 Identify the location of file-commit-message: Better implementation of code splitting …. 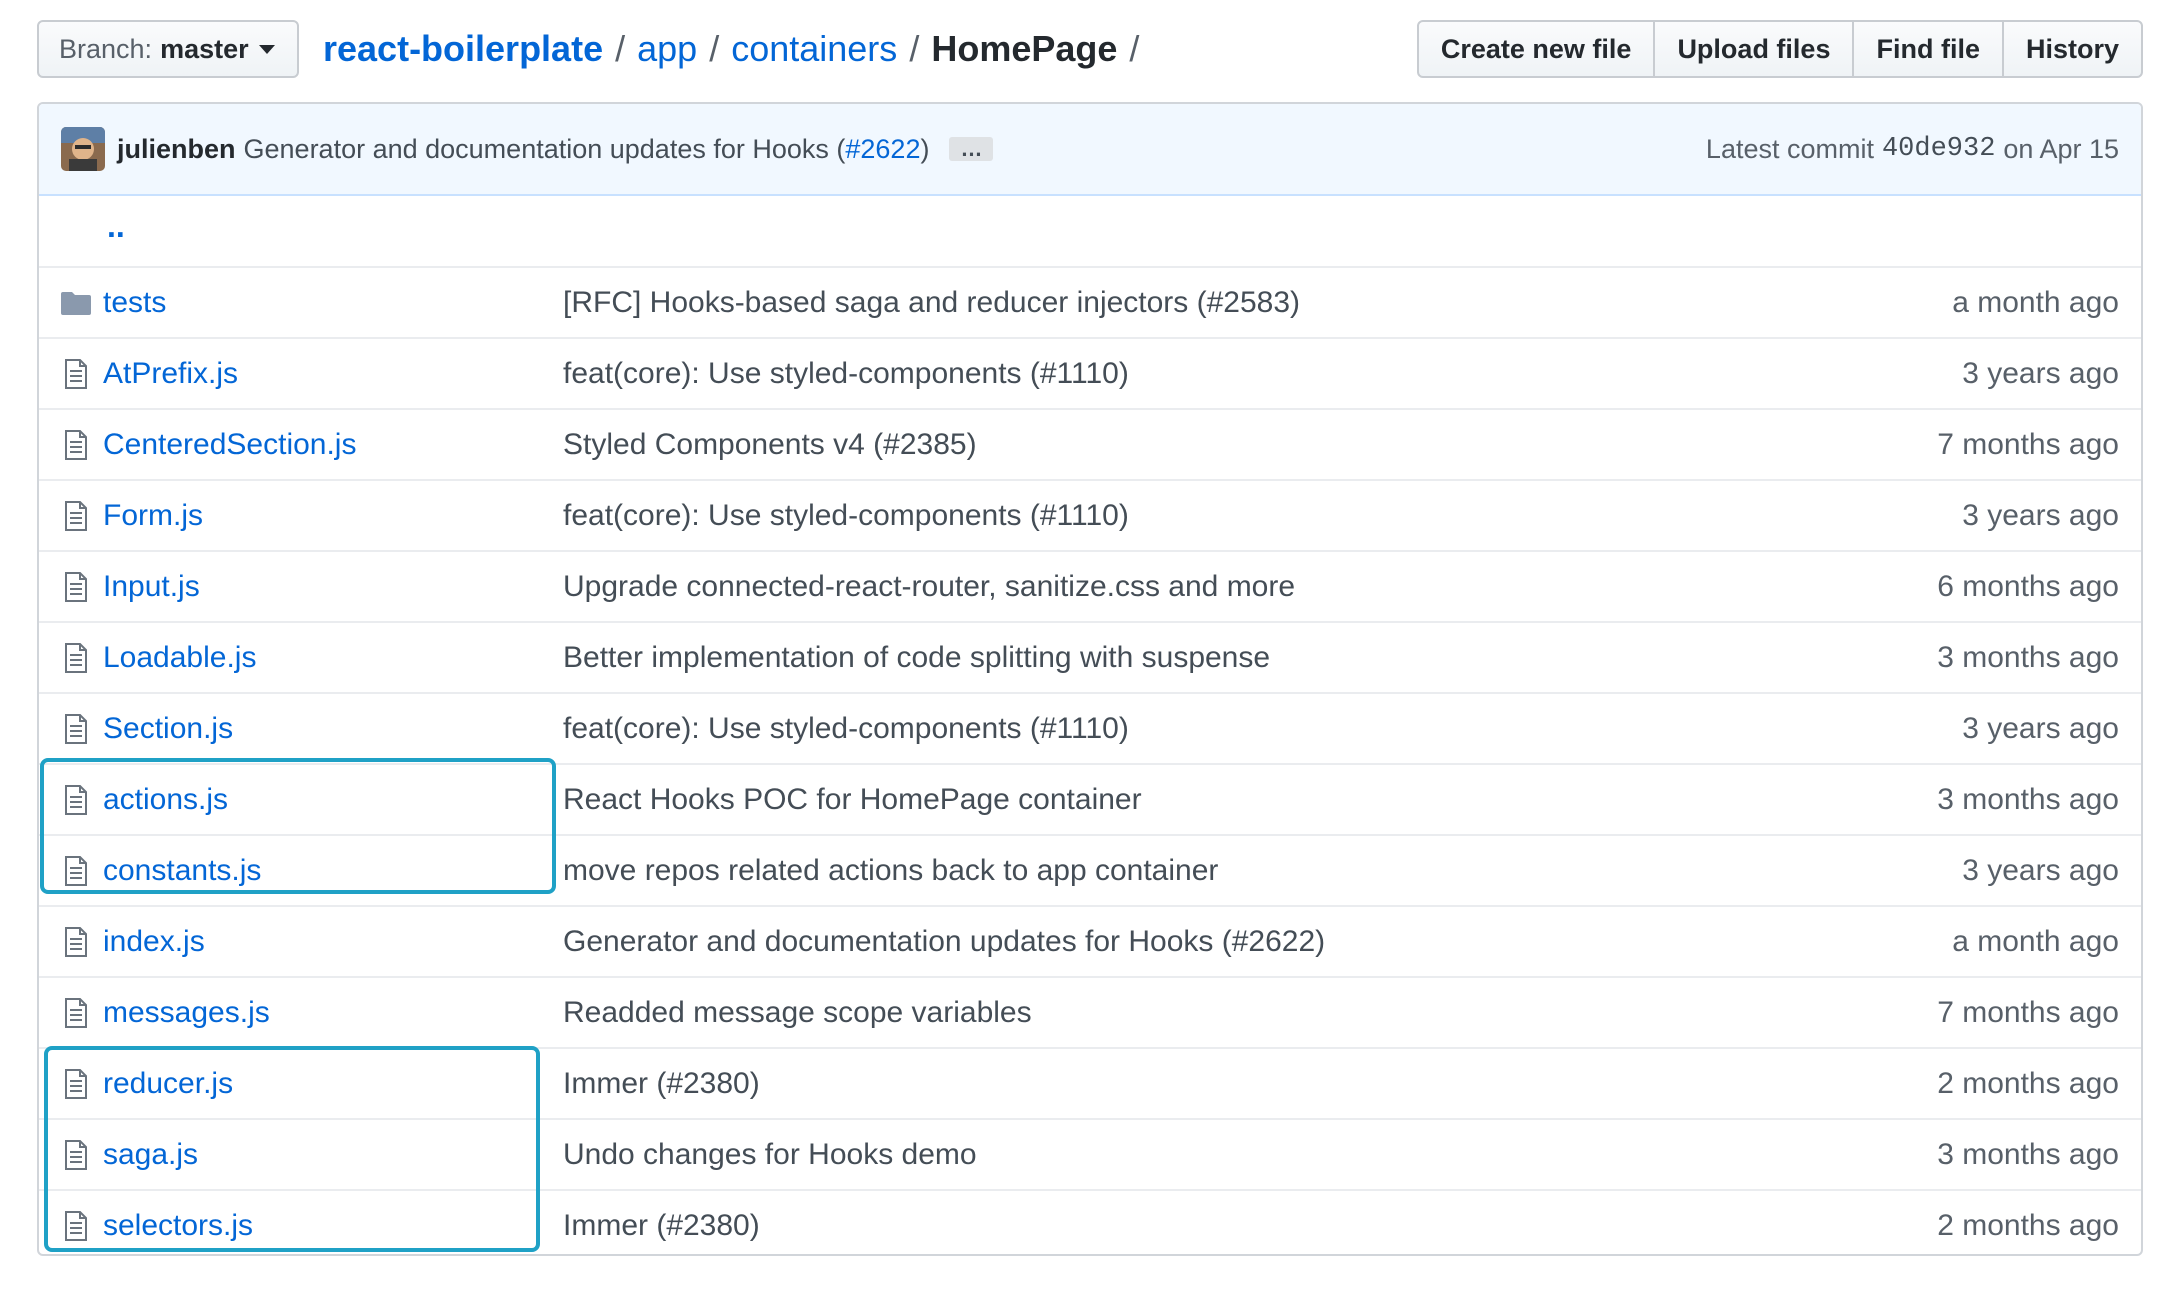
(916, 658).